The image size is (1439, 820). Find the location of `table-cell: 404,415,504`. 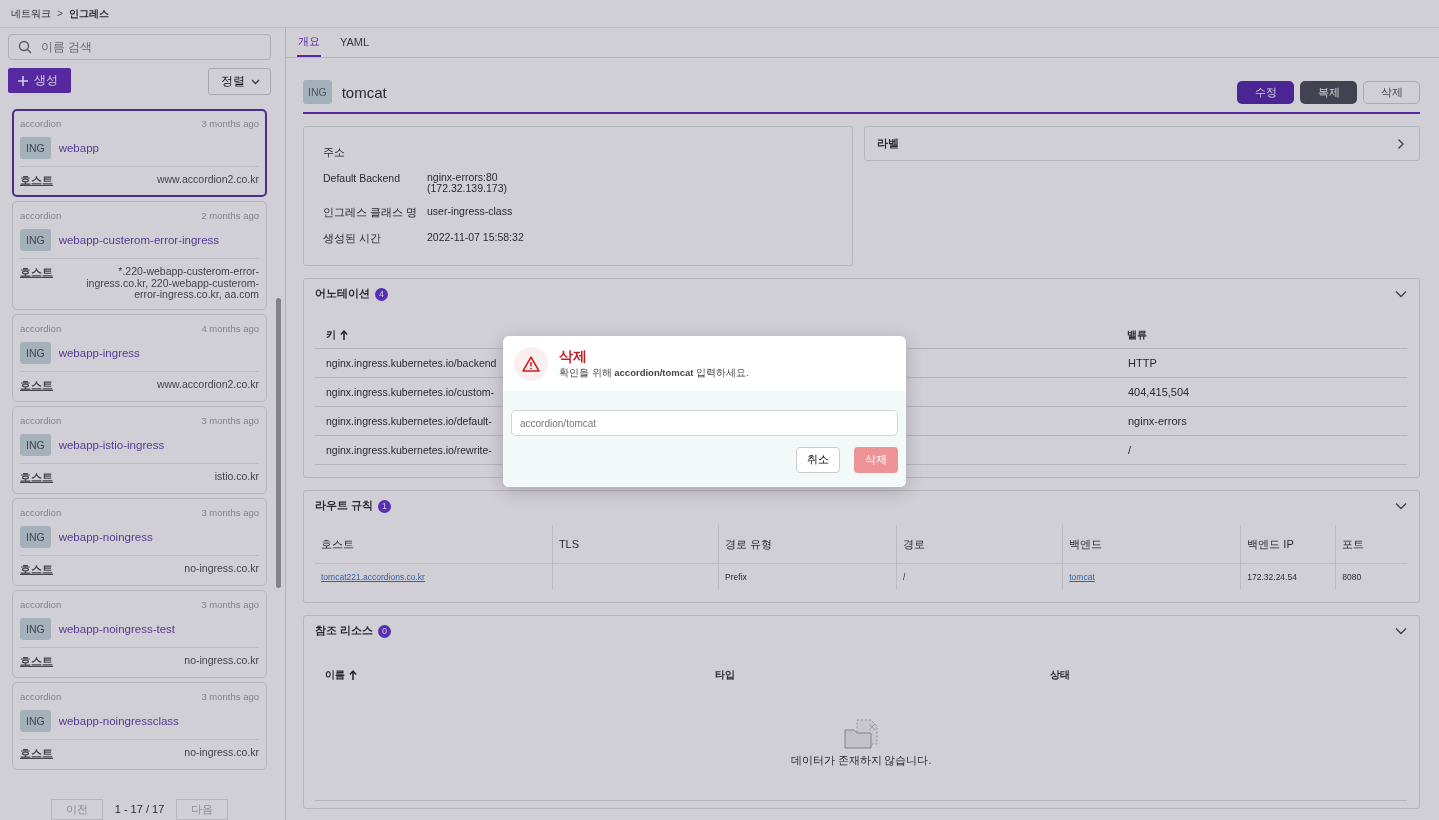

table-cell: 404,415,504 is located at coordinates (1159, 392).